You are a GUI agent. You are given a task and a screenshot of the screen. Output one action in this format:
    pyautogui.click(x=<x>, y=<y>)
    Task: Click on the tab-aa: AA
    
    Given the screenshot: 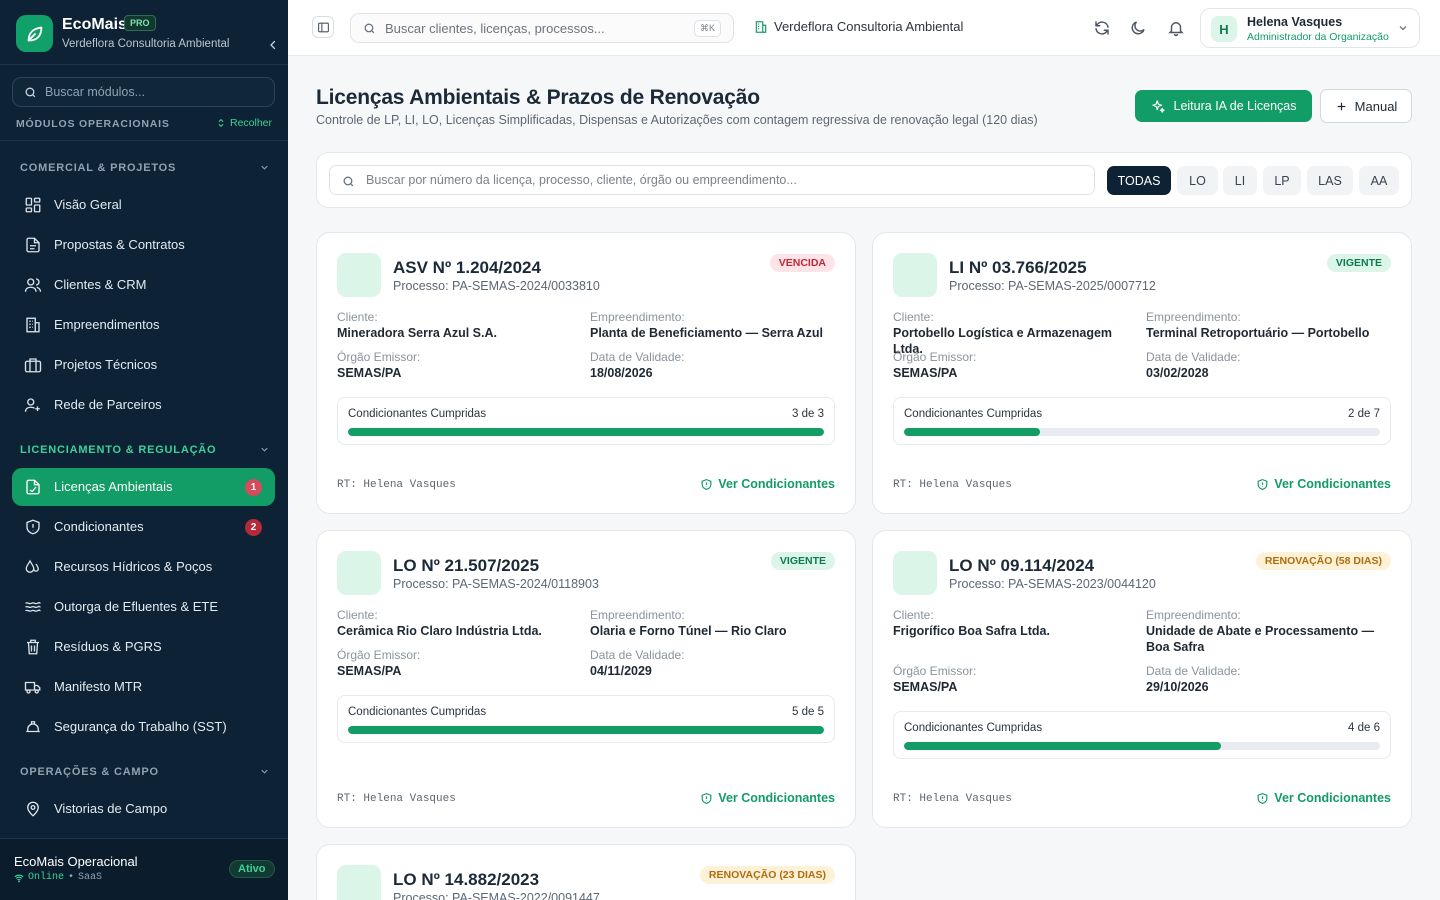 What is the action you would take?
    pyautogui.click(x=1379, y=180)
    